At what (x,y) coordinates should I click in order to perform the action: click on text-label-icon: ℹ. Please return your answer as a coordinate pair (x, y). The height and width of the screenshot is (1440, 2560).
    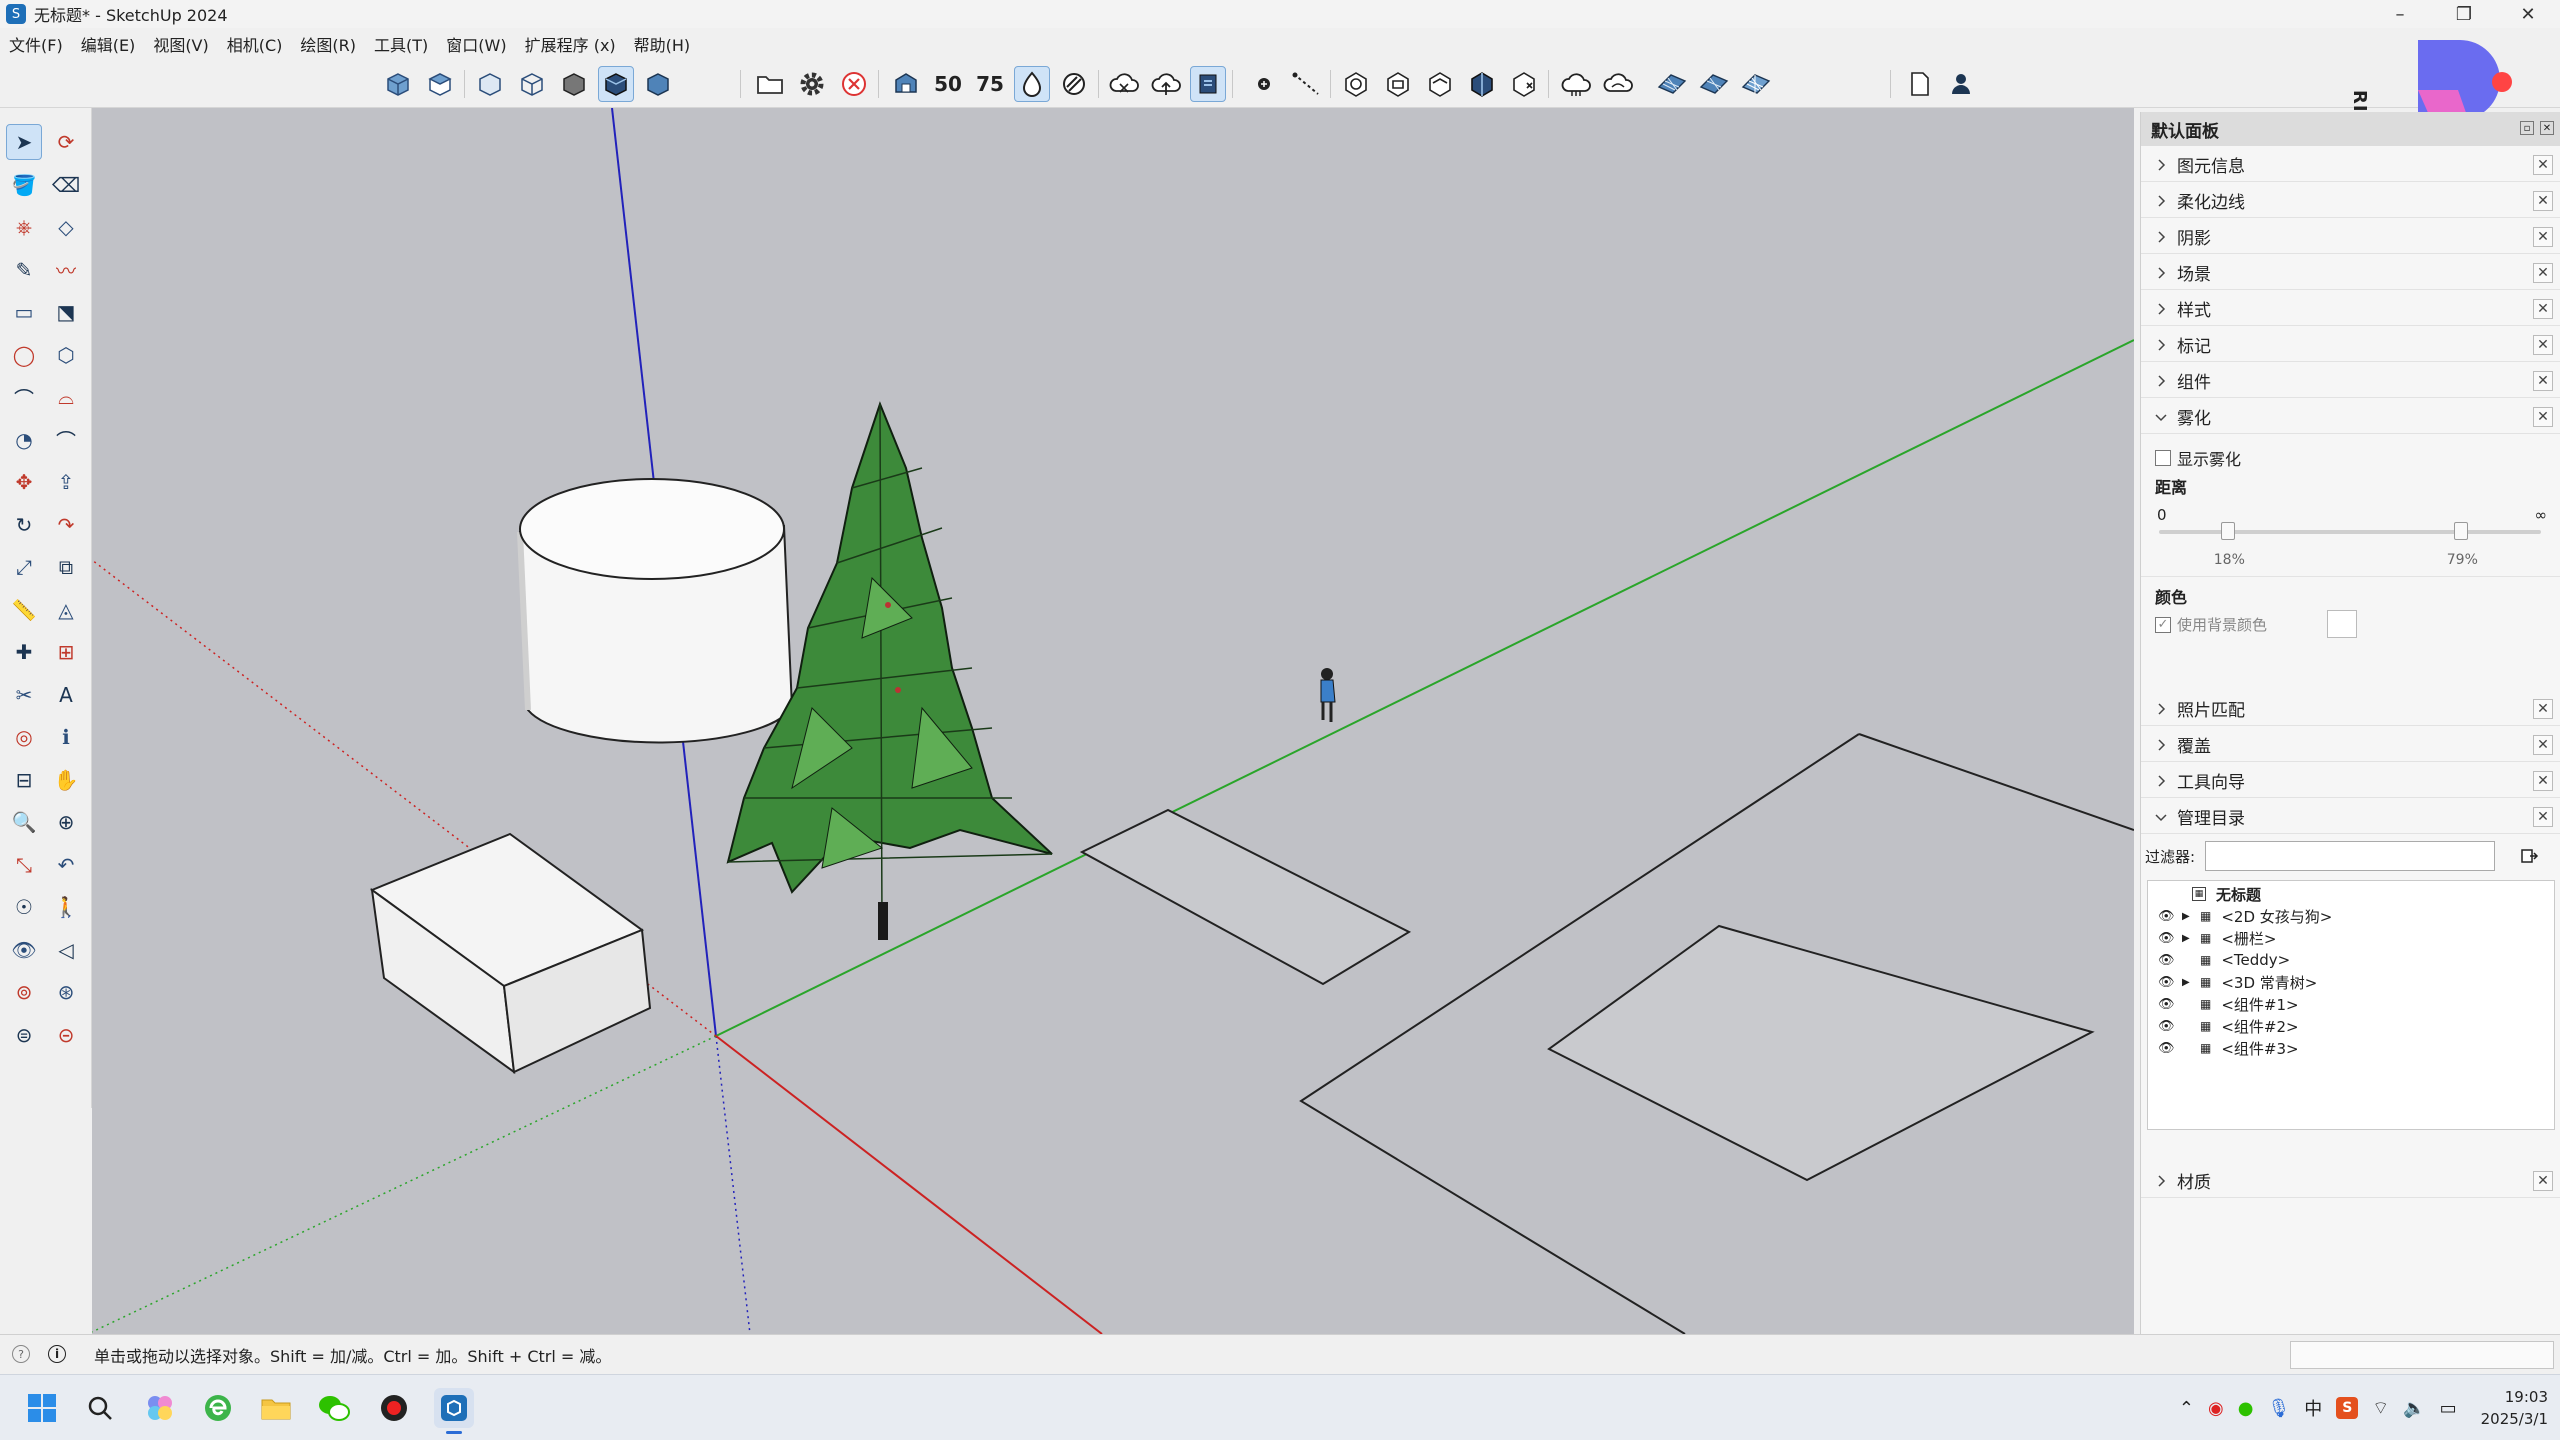
    Looking at the image, I should click on (66, 737).